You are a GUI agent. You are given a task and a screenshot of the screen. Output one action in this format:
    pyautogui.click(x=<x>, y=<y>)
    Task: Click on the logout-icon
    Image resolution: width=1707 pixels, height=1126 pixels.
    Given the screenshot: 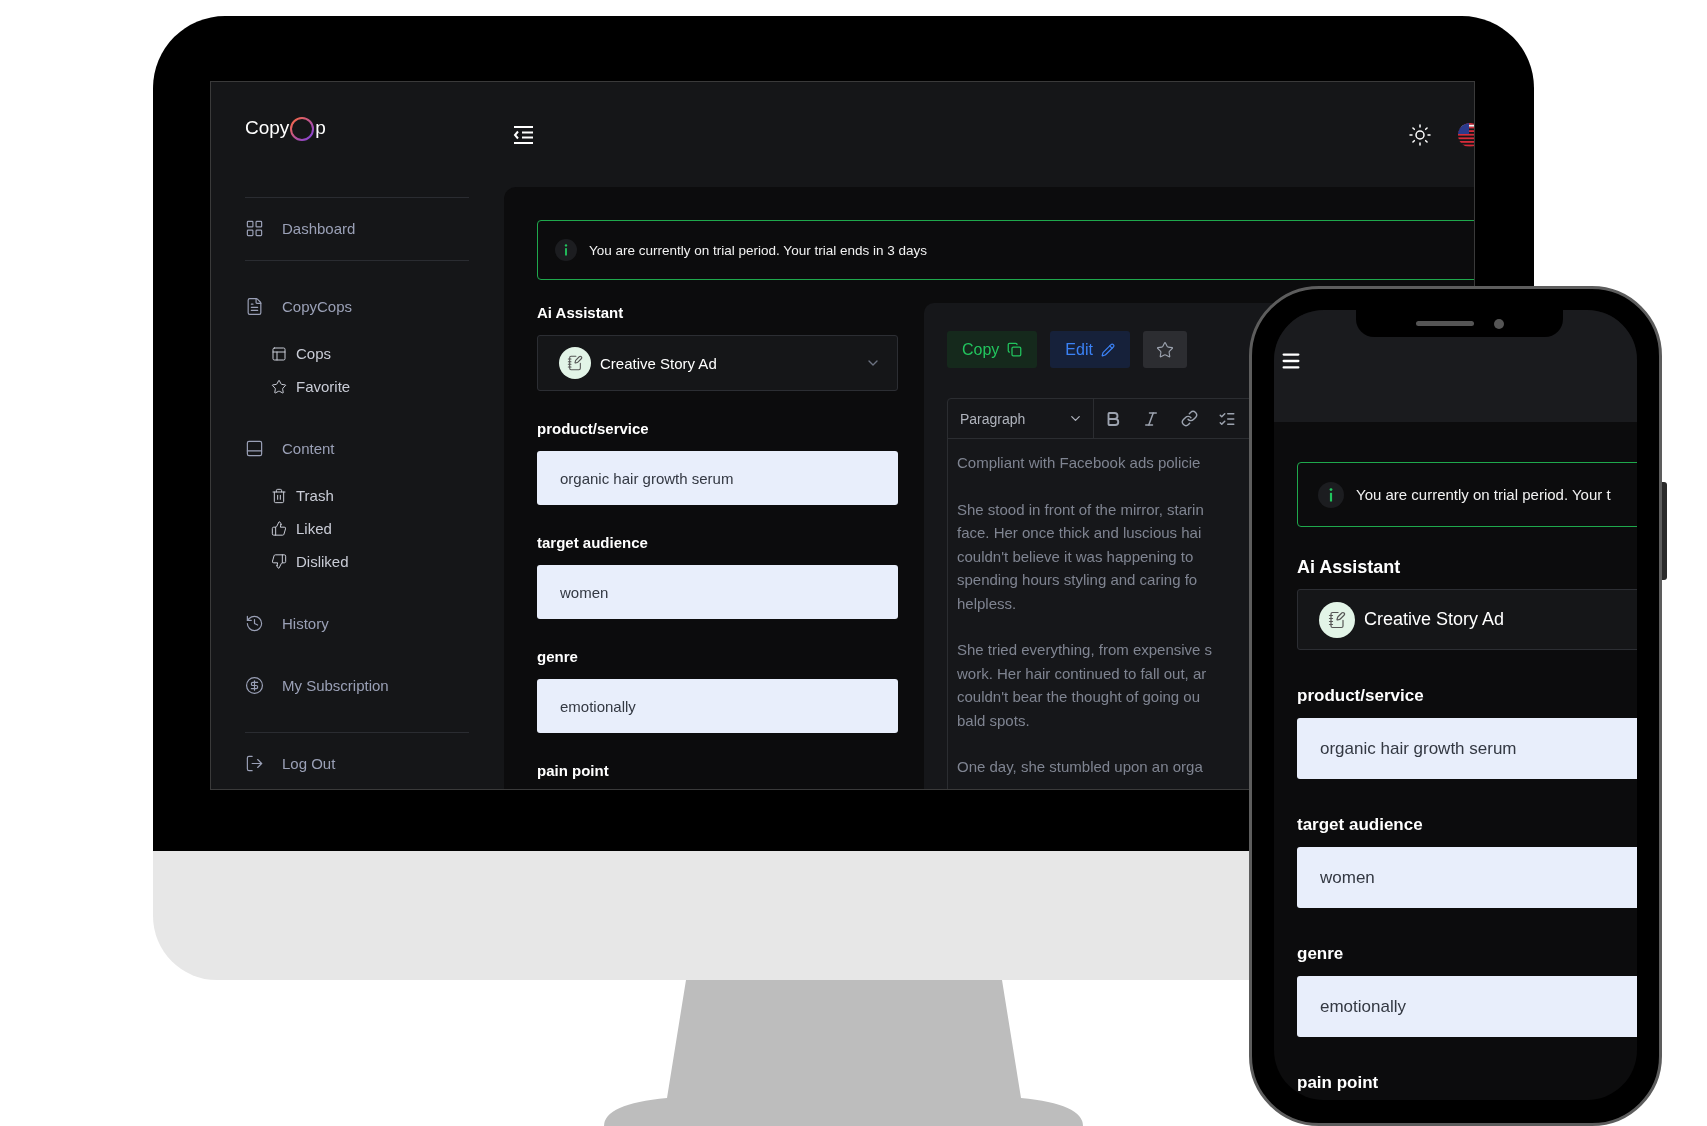 What is the action you would take?
    pyautogui.click(x=254, y=763)
    